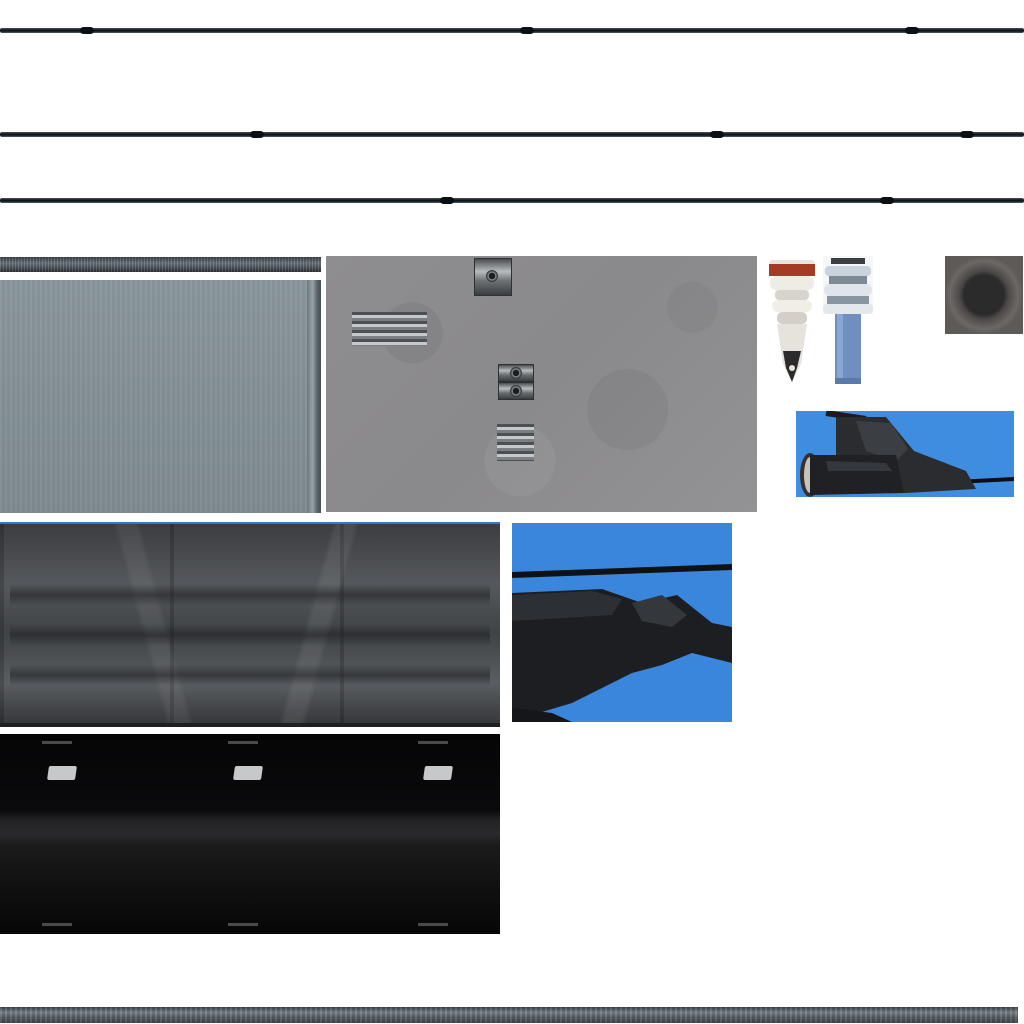 The image size is (1024, 1024). What do you see at coordinates (984, 295) in the screenshot?
I see `dark-disc-texture` at bounding box center [984, 295].